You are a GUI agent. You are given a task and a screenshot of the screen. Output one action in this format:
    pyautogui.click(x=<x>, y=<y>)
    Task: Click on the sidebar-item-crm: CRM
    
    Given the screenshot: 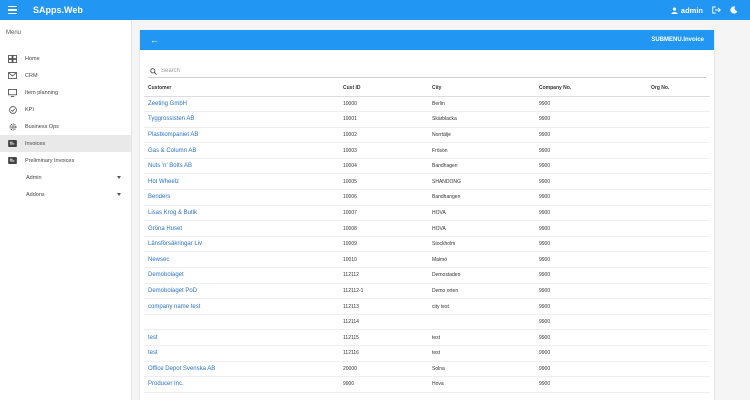 What is the action you would take?
    pyautogui.click(x=65, y=75)
    